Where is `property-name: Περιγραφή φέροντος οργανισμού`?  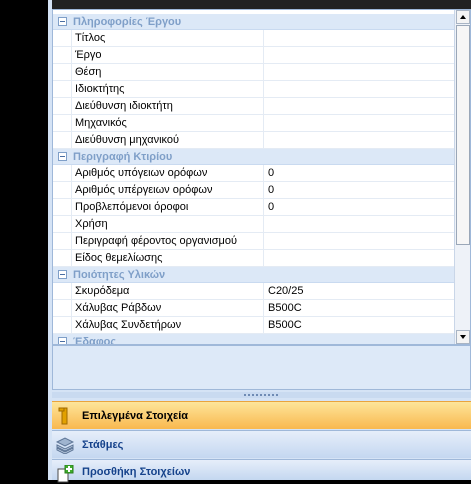
property-name: Περιγραφή φέροντος οργανισμού is located at coordinates (167, 241).